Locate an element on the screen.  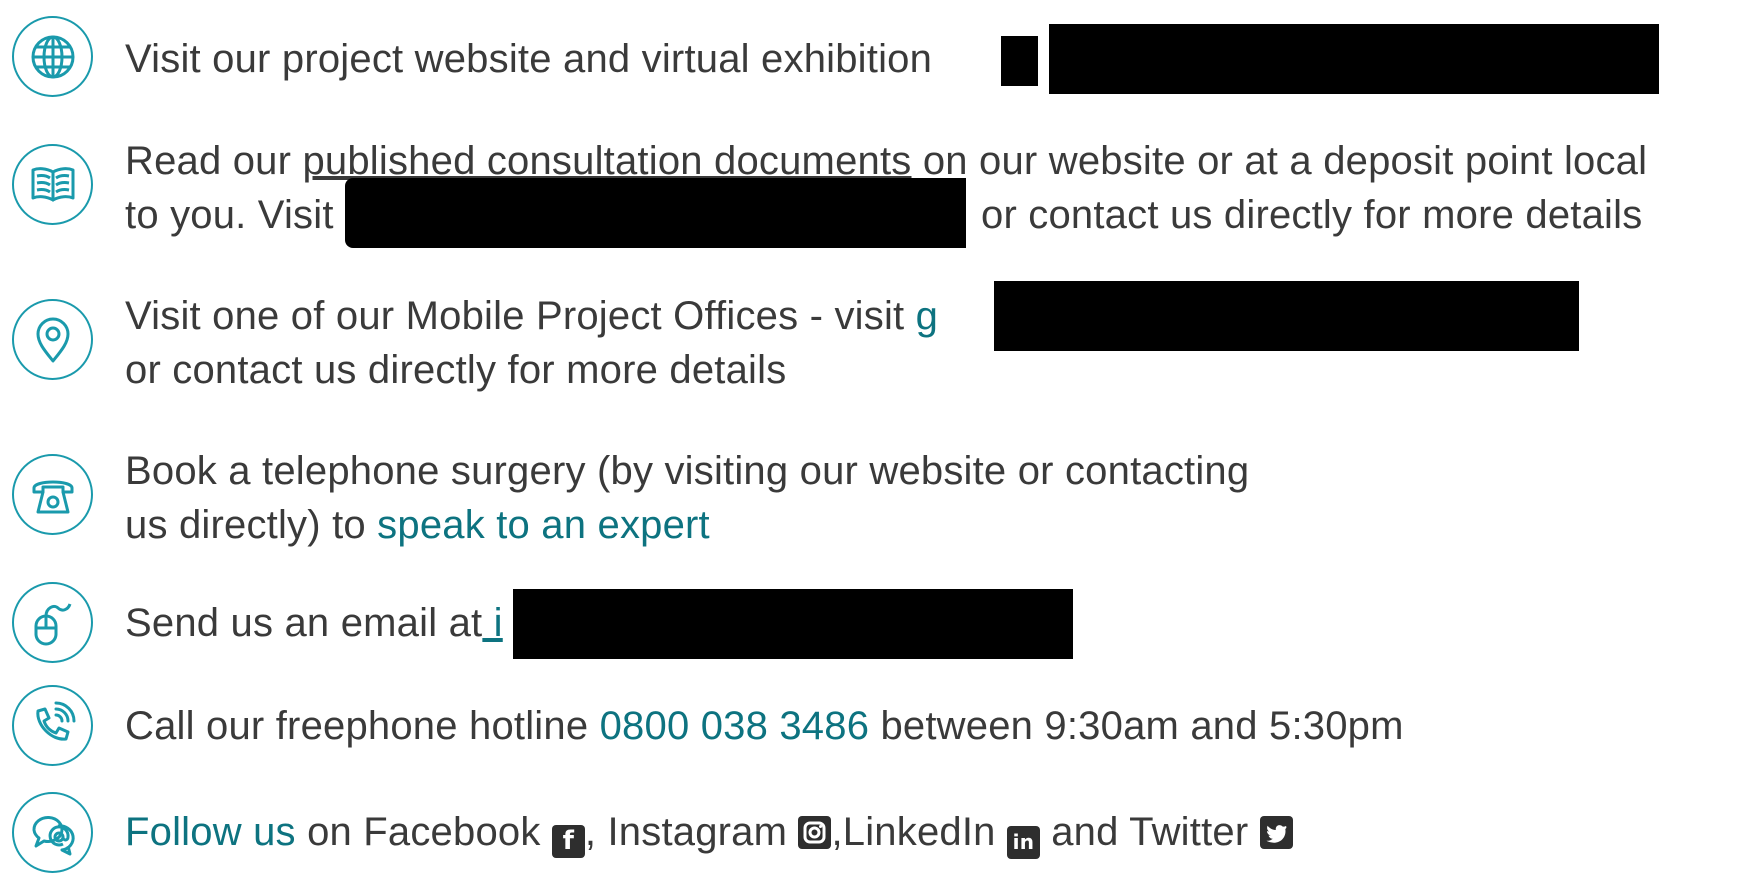
social-text-2: , Instagram is located at coordinates (691, 832).